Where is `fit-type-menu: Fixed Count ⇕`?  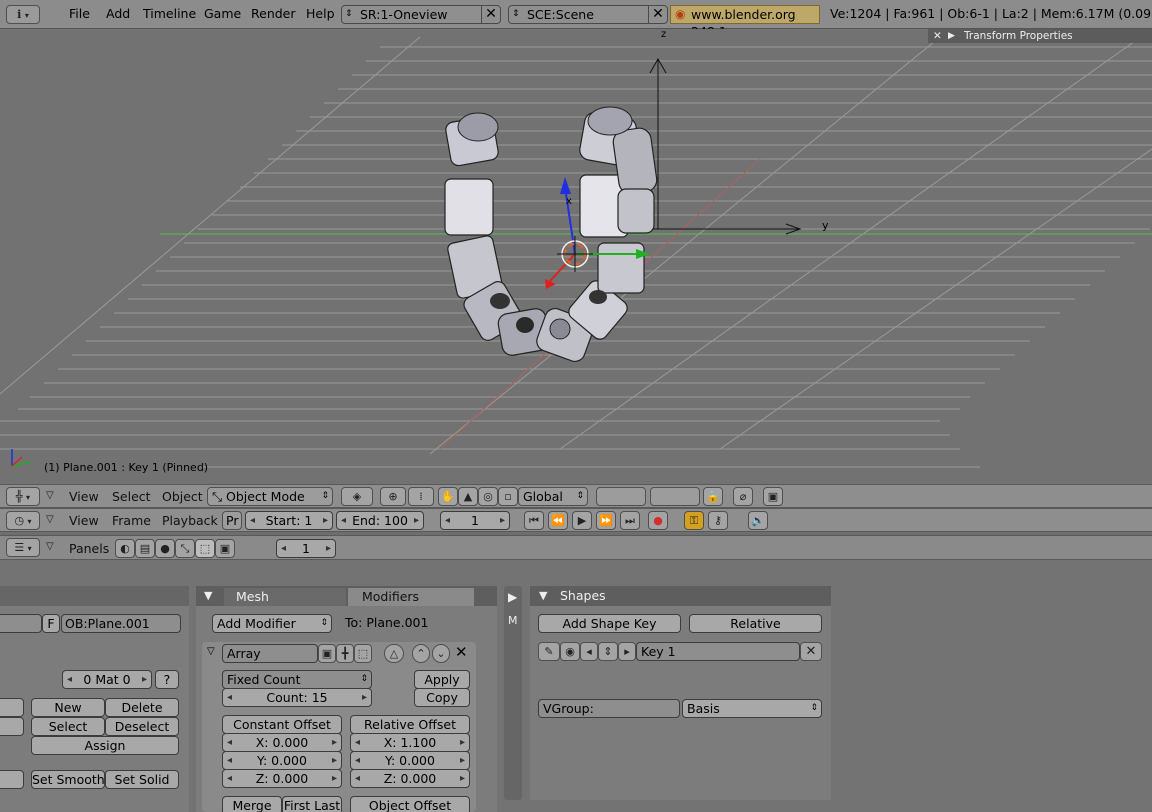 fit-type-menu: Fixed Count ⇕ is located at coordinates (297, 679).